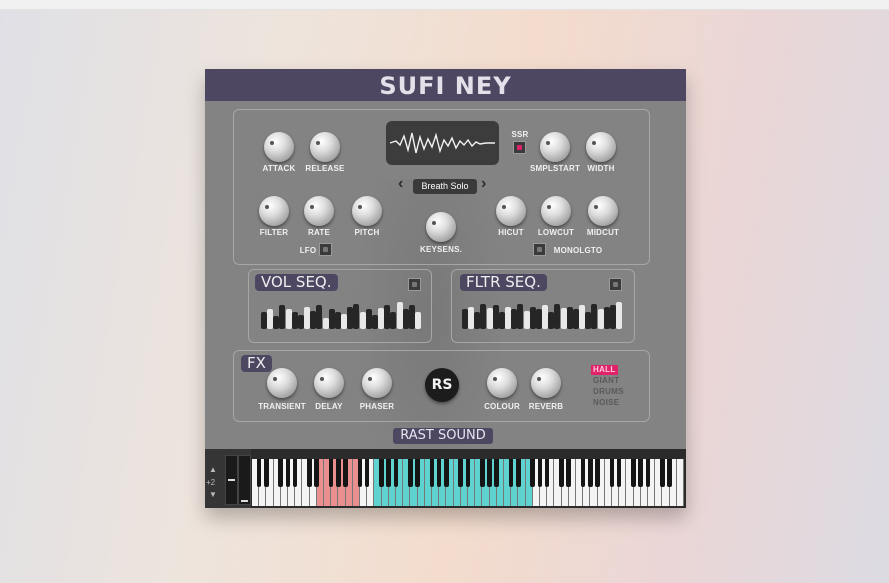  Describe the element at coordinates (319, 211) in the screenshot. I see `rate-knob` at that location.